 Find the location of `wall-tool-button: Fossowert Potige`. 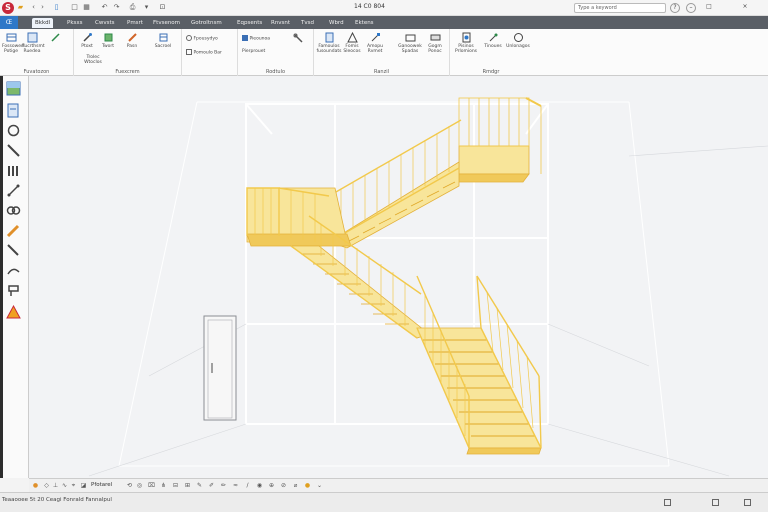

wall-tool-button: Fossowert Potige is located at coordinates (13, 43).